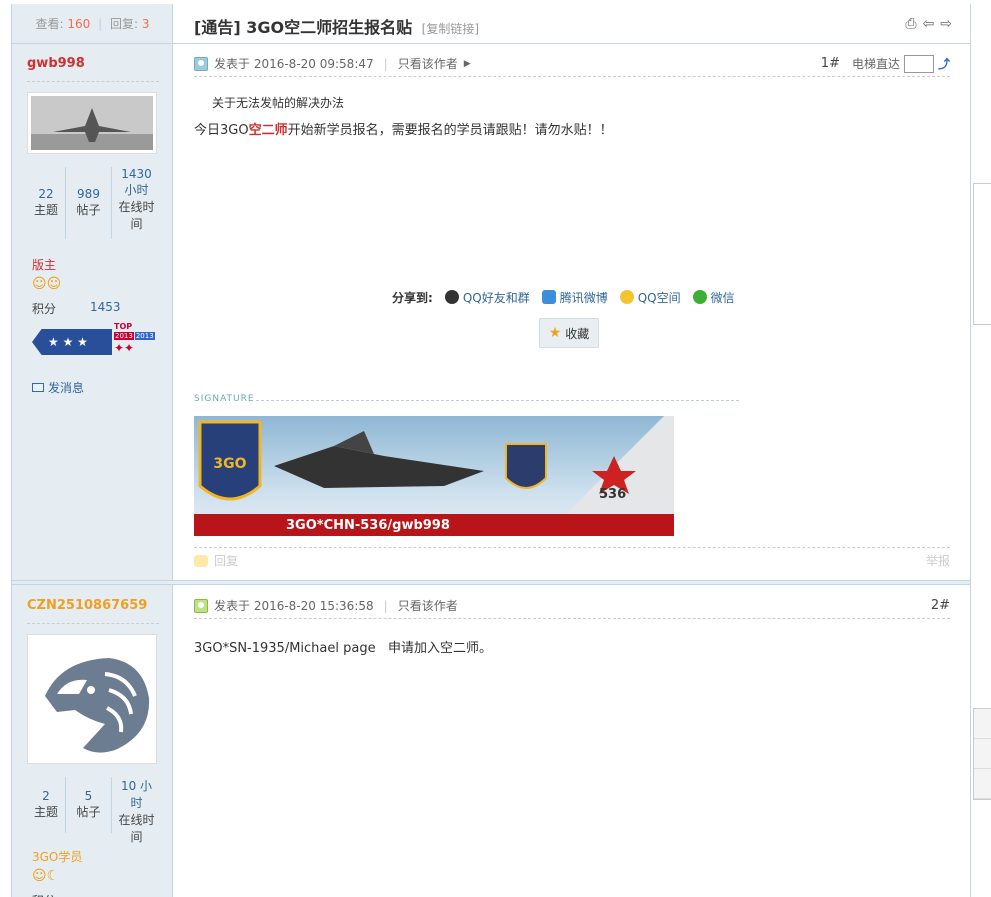 Image resolution: width=991 pixels, height=897 pixels. I want to click on send-message-button: 发消息, so click(58, 387).